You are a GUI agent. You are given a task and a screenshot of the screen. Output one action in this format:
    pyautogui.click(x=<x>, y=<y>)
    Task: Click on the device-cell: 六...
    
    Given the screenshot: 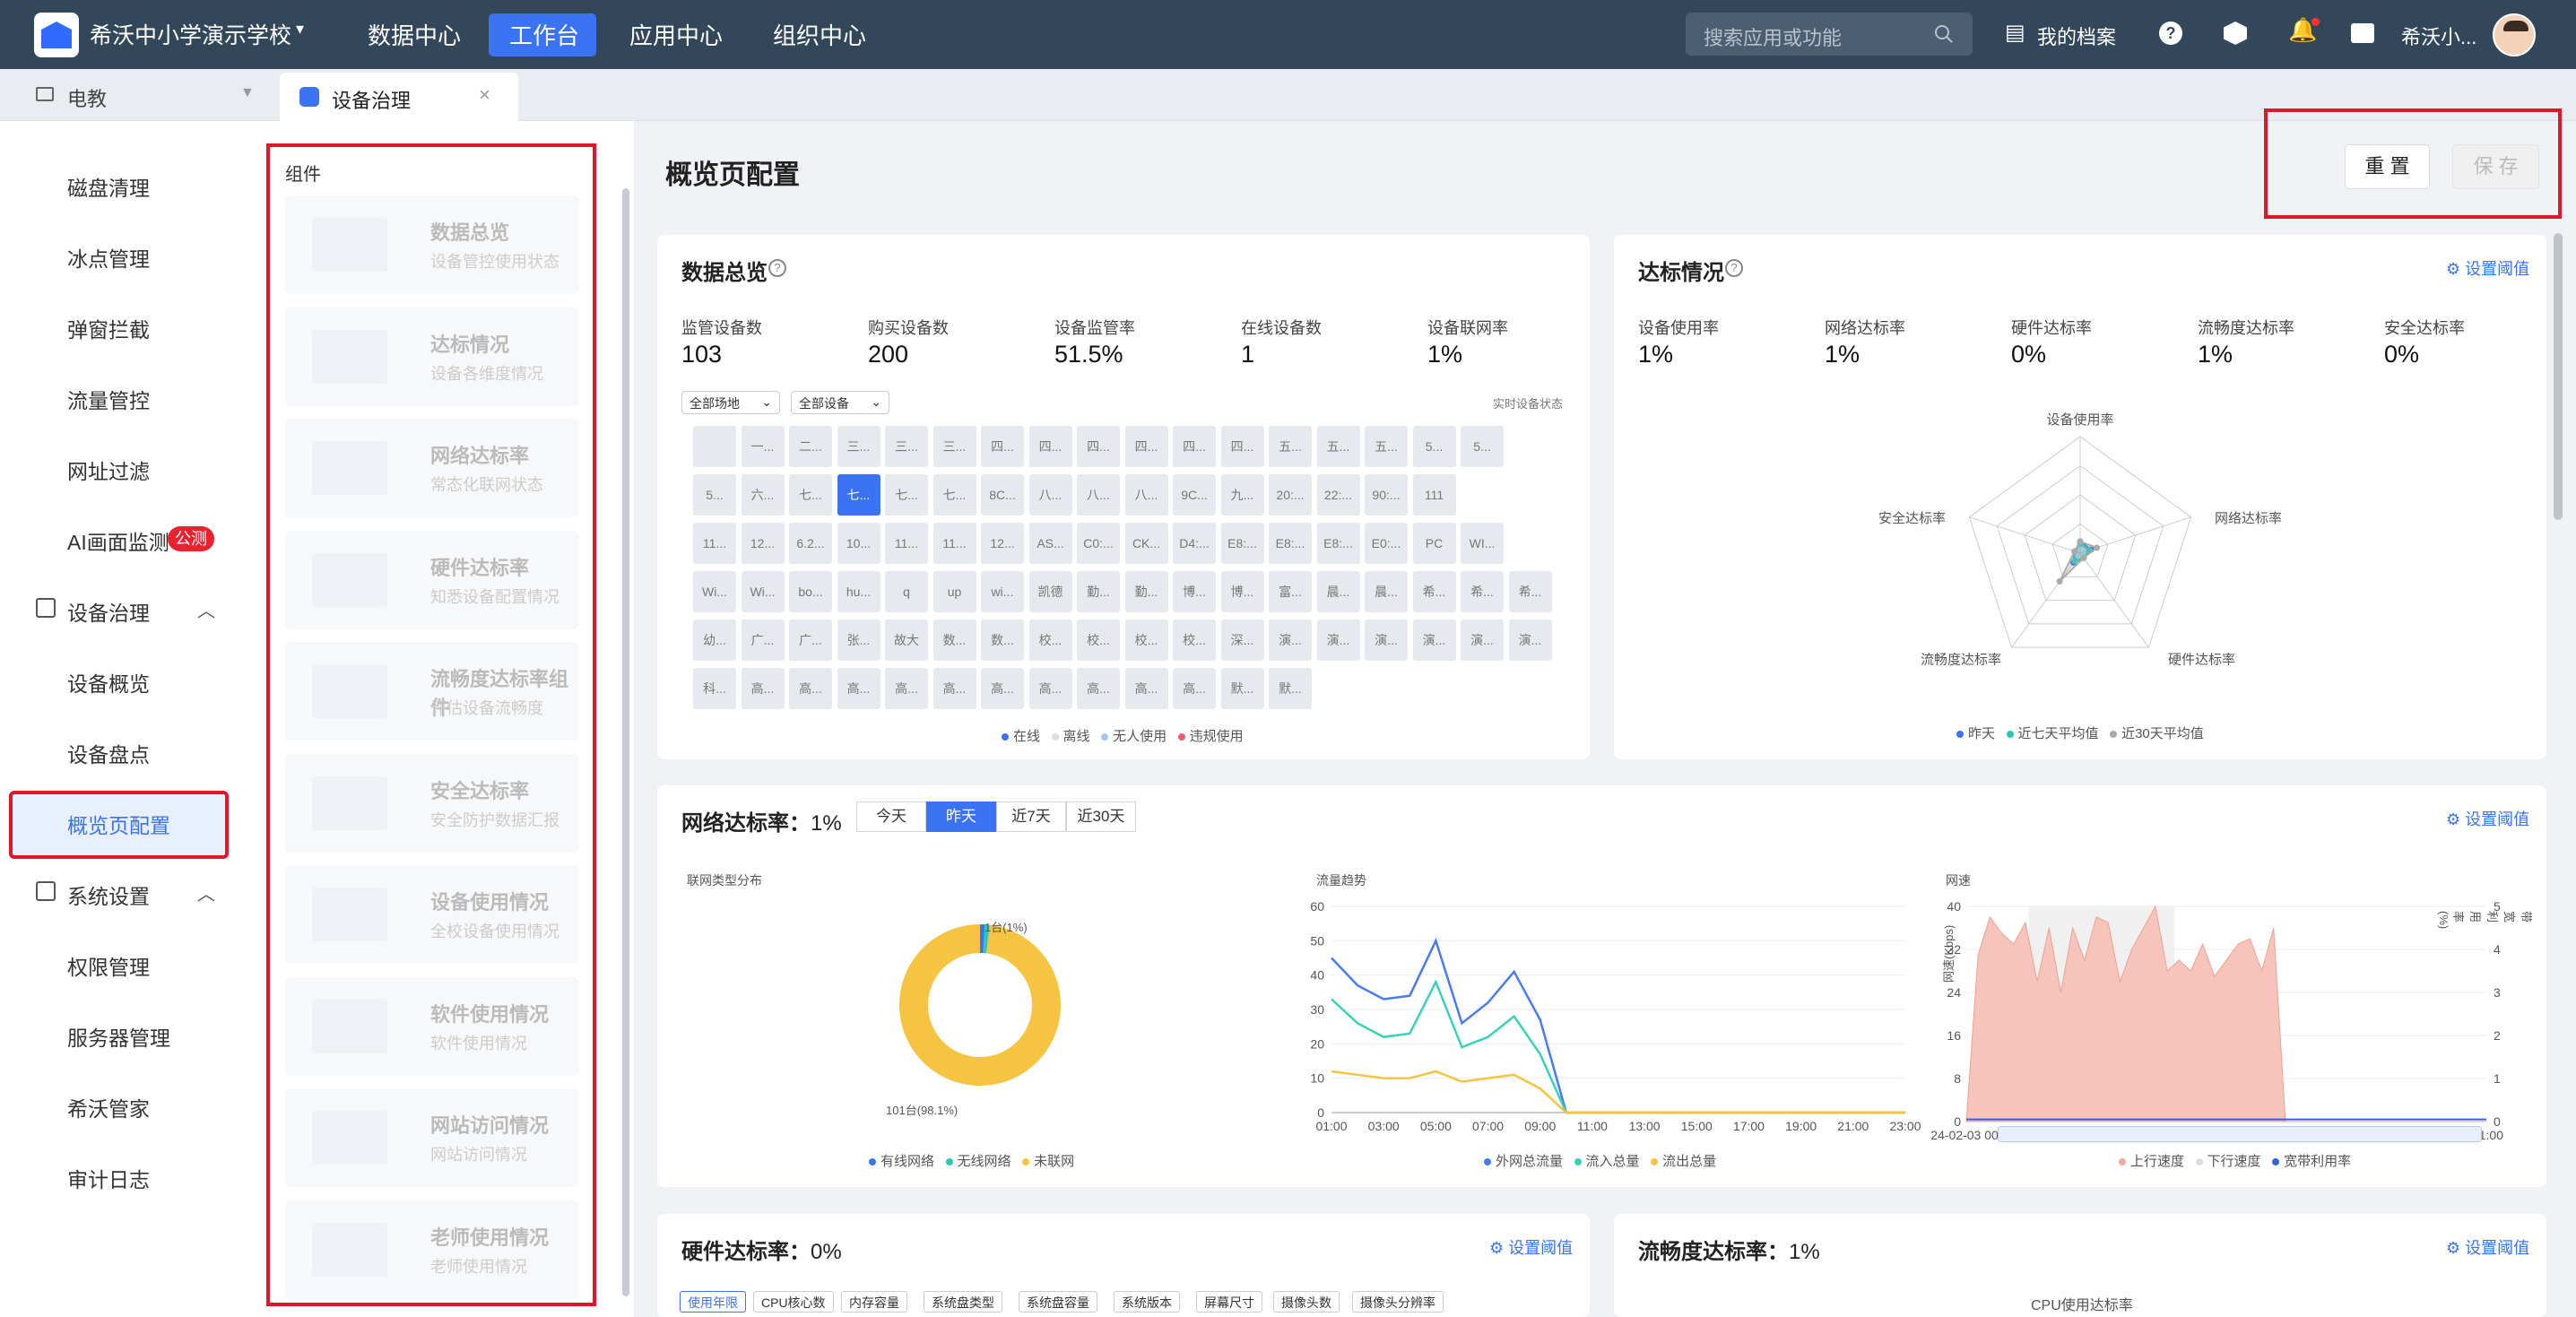 What is the action you would take?
    pyautogui.click(x=763, y=495)
    